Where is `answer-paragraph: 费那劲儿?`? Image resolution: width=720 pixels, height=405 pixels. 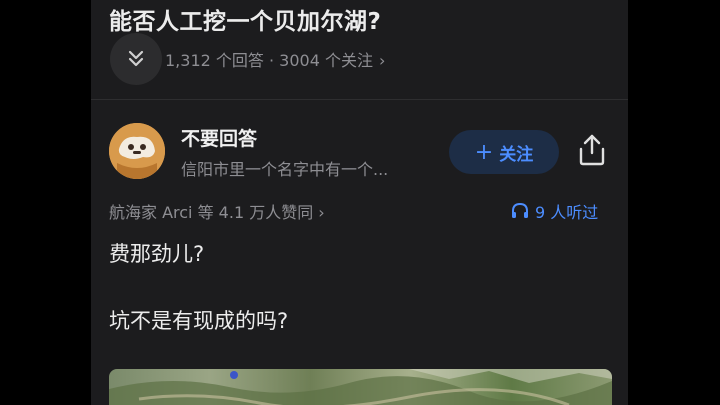 answer-paragraph: 费那劲儿? is located at coordinates (157, 254).